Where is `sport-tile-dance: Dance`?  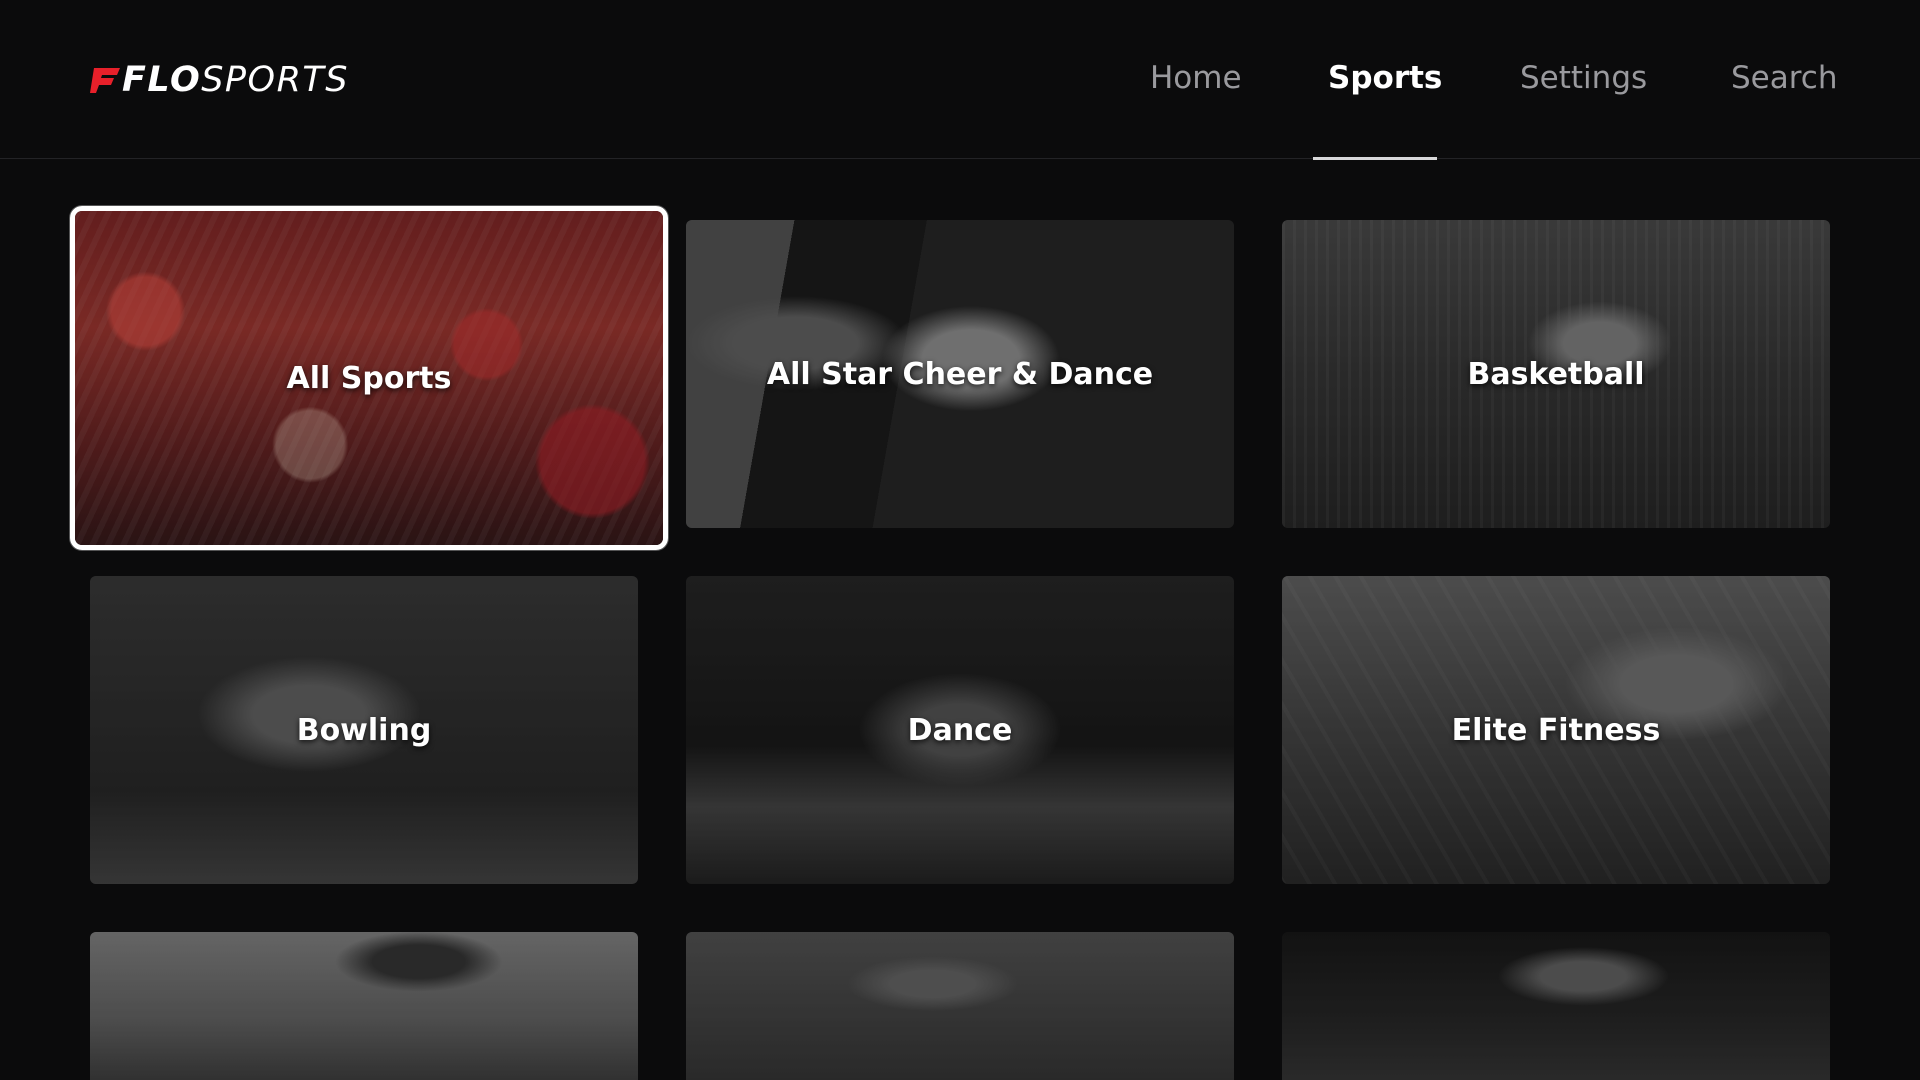
sport-tile-dance: Dance is located at coordinates (960, 730).